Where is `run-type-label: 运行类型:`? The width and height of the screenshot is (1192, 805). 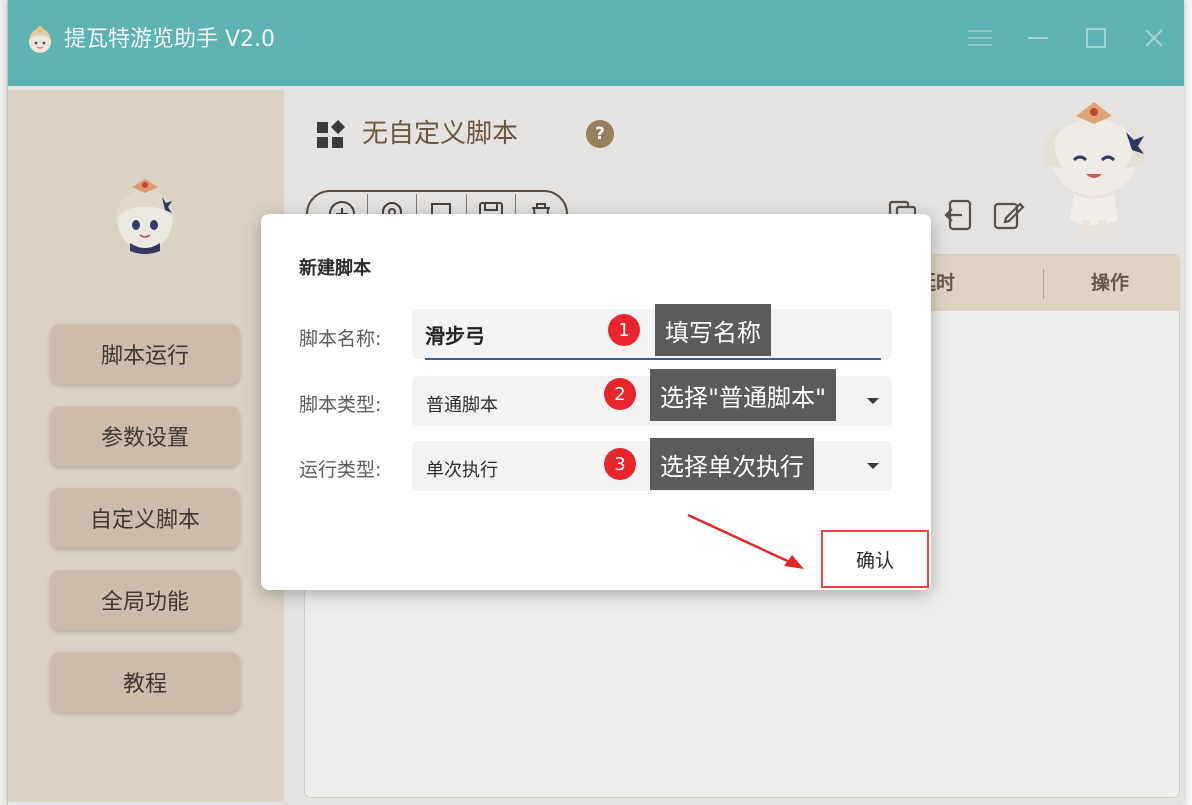
run-type-label: 运行类型: is located at coordinates (340, 470).